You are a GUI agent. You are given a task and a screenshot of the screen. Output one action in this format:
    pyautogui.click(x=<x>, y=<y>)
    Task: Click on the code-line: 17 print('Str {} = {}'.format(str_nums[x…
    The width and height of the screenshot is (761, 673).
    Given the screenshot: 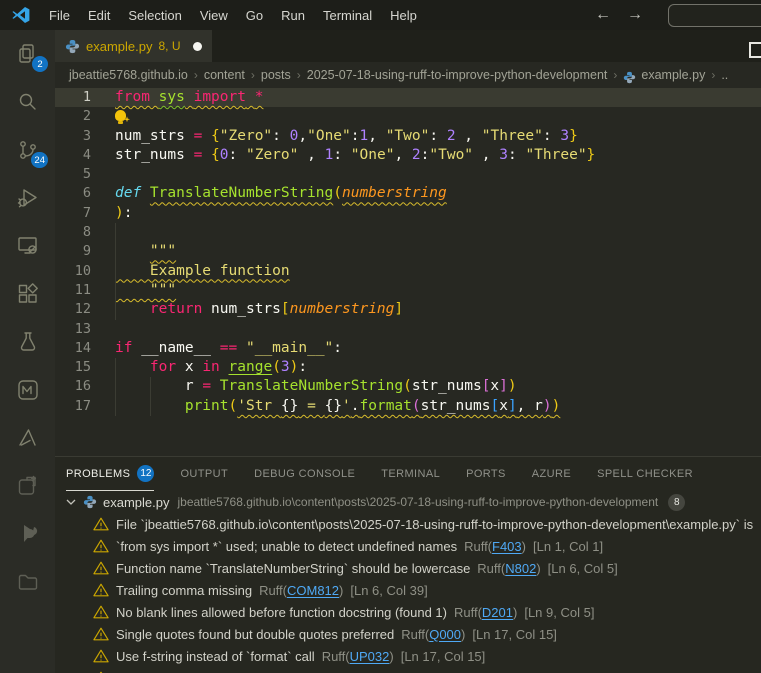 What is the action you would take?
    pyautogui.click(x=408, y=406)
    